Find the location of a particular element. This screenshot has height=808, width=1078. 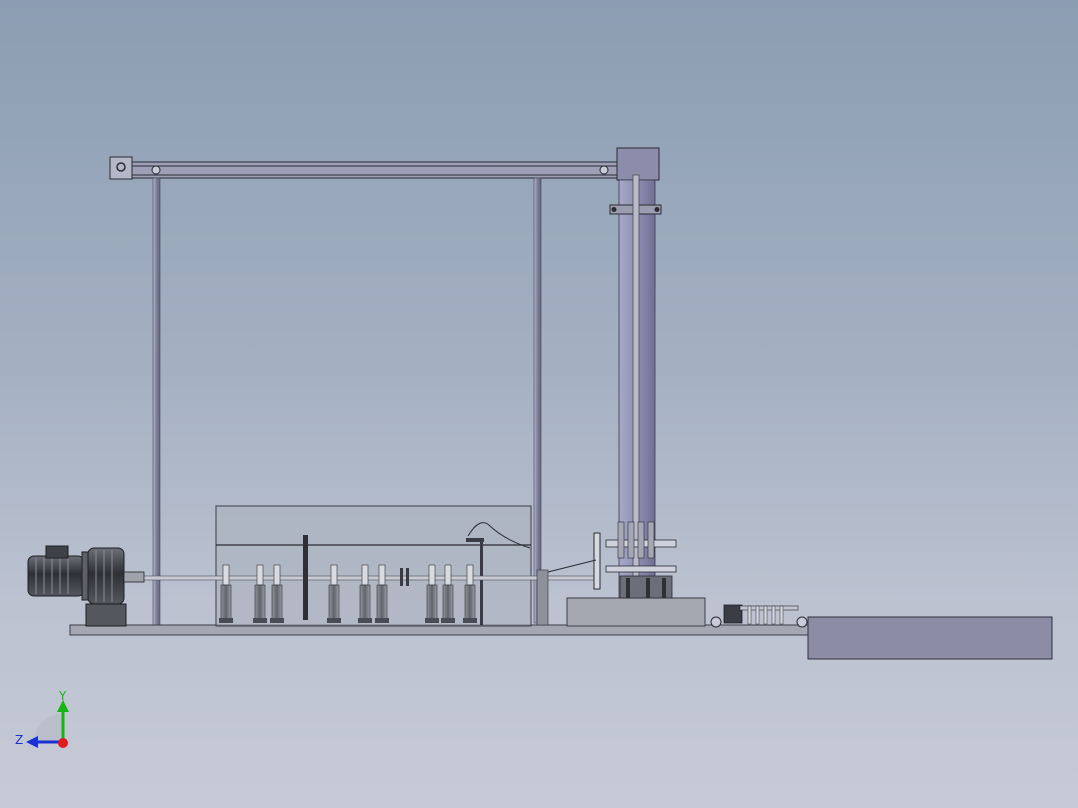

outfeed-rollers is located at coordinates (759, 616).